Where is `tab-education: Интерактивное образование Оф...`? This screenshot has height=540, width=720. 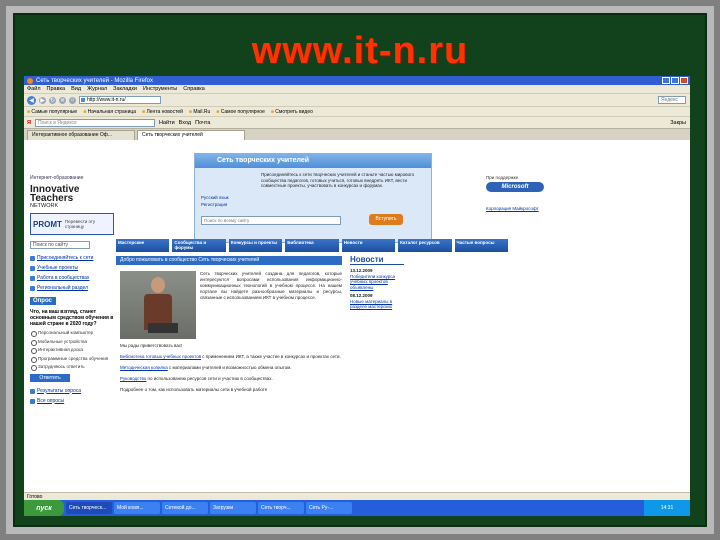
tab-education: Интерактивное образование Оф... is located at coordinates (81, 135).